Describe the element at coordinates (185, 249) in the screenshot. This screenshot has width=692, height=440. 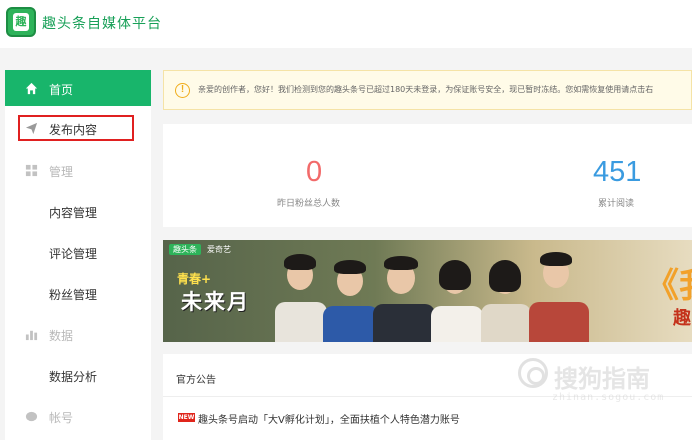
I see `banner-brand-left: 趣头条` at that location.